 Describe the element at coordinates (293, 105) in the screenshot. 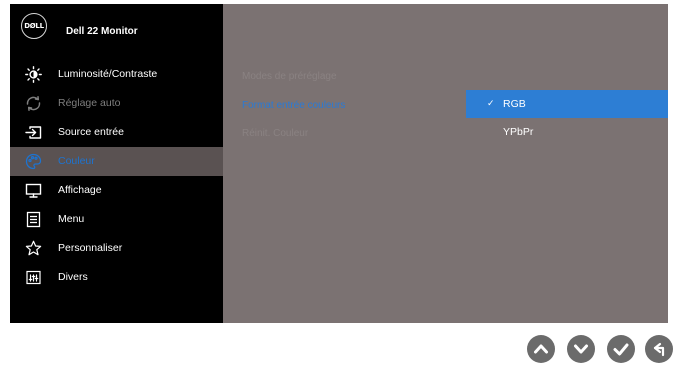

I see `option-input-color-format: Format entrée couleurs` at that location.